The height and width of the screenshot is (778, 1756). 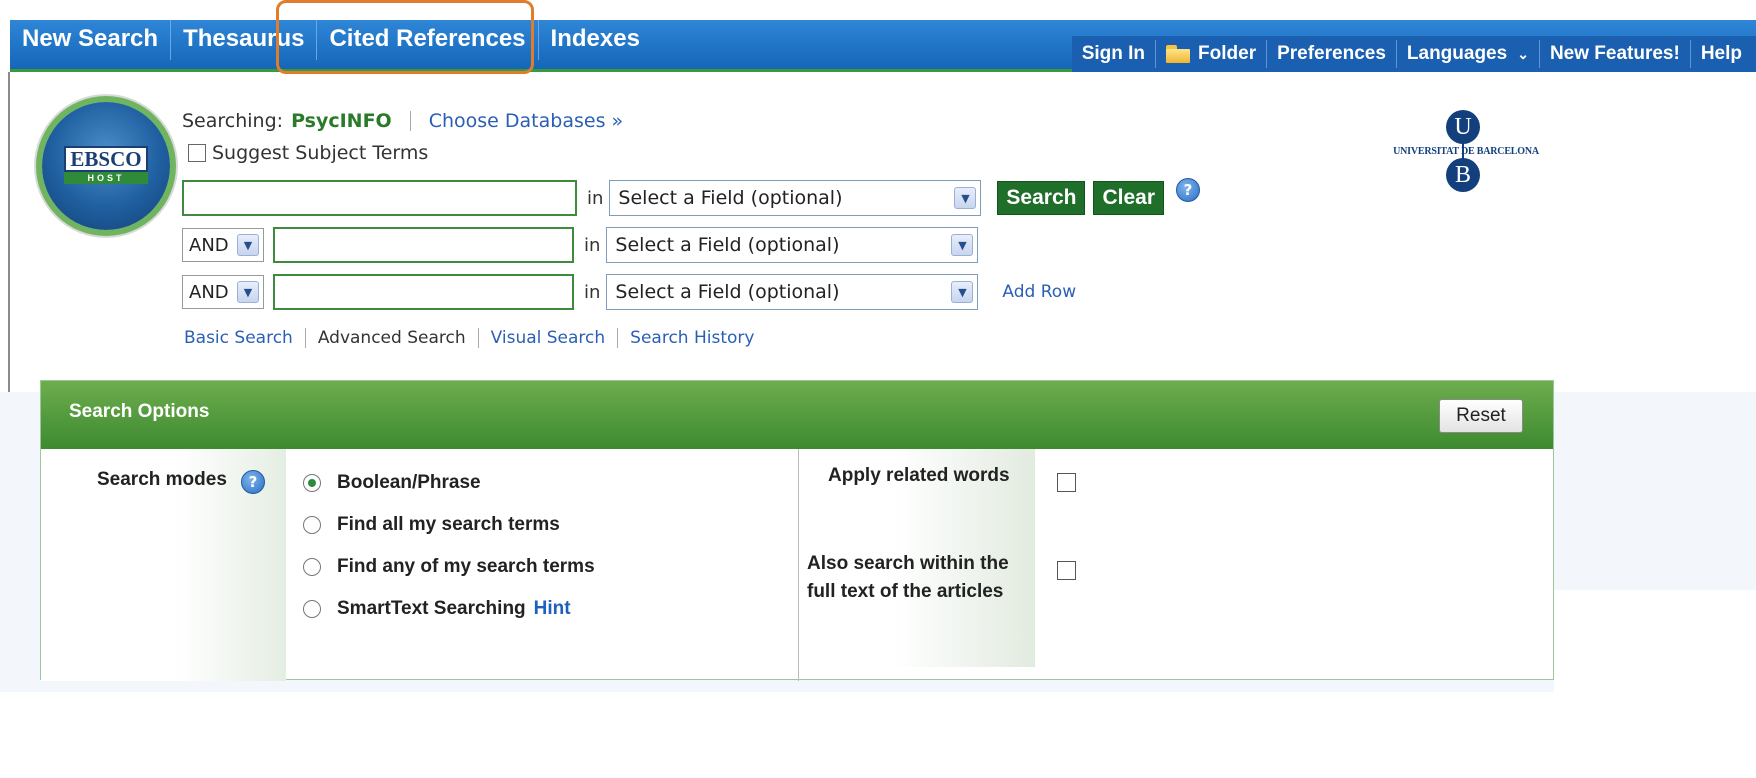 What do you see at coordinates (91, 40) in the screenshot?
I see `nav-new-search: New Search` at bounding box center [91, 40].